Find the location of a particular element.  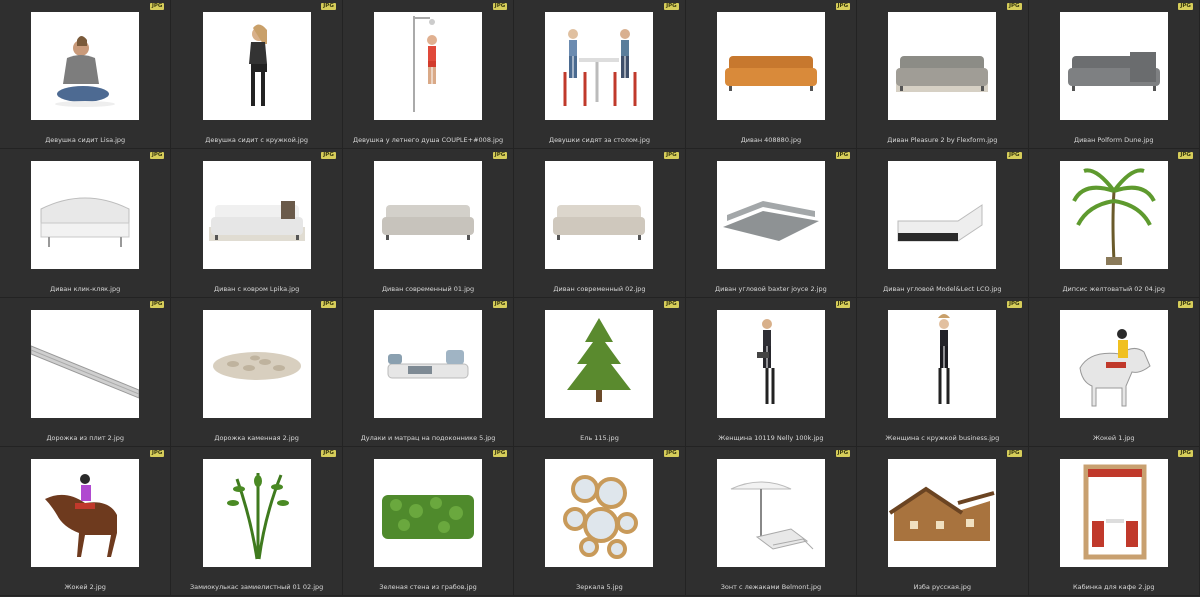

file-thumbnail-item: JPG Зеркала 5.jpg is located at coordinates (600, 521).